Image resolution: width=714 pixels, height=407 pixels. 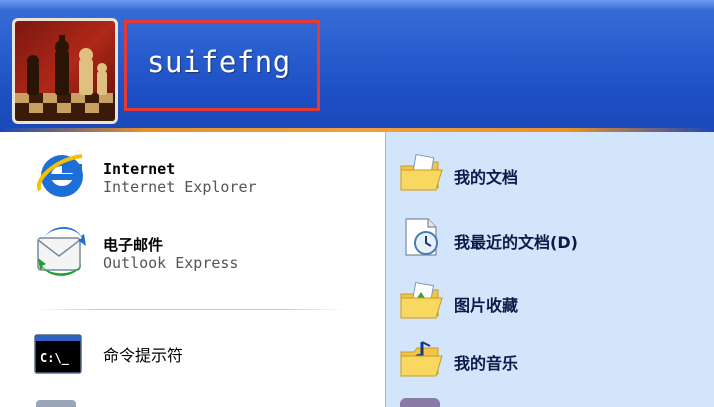 What do you see at coordinates (421, 361) in the screenshot?
I see `my-music-folder-icon` at bounding box center [421, 361].